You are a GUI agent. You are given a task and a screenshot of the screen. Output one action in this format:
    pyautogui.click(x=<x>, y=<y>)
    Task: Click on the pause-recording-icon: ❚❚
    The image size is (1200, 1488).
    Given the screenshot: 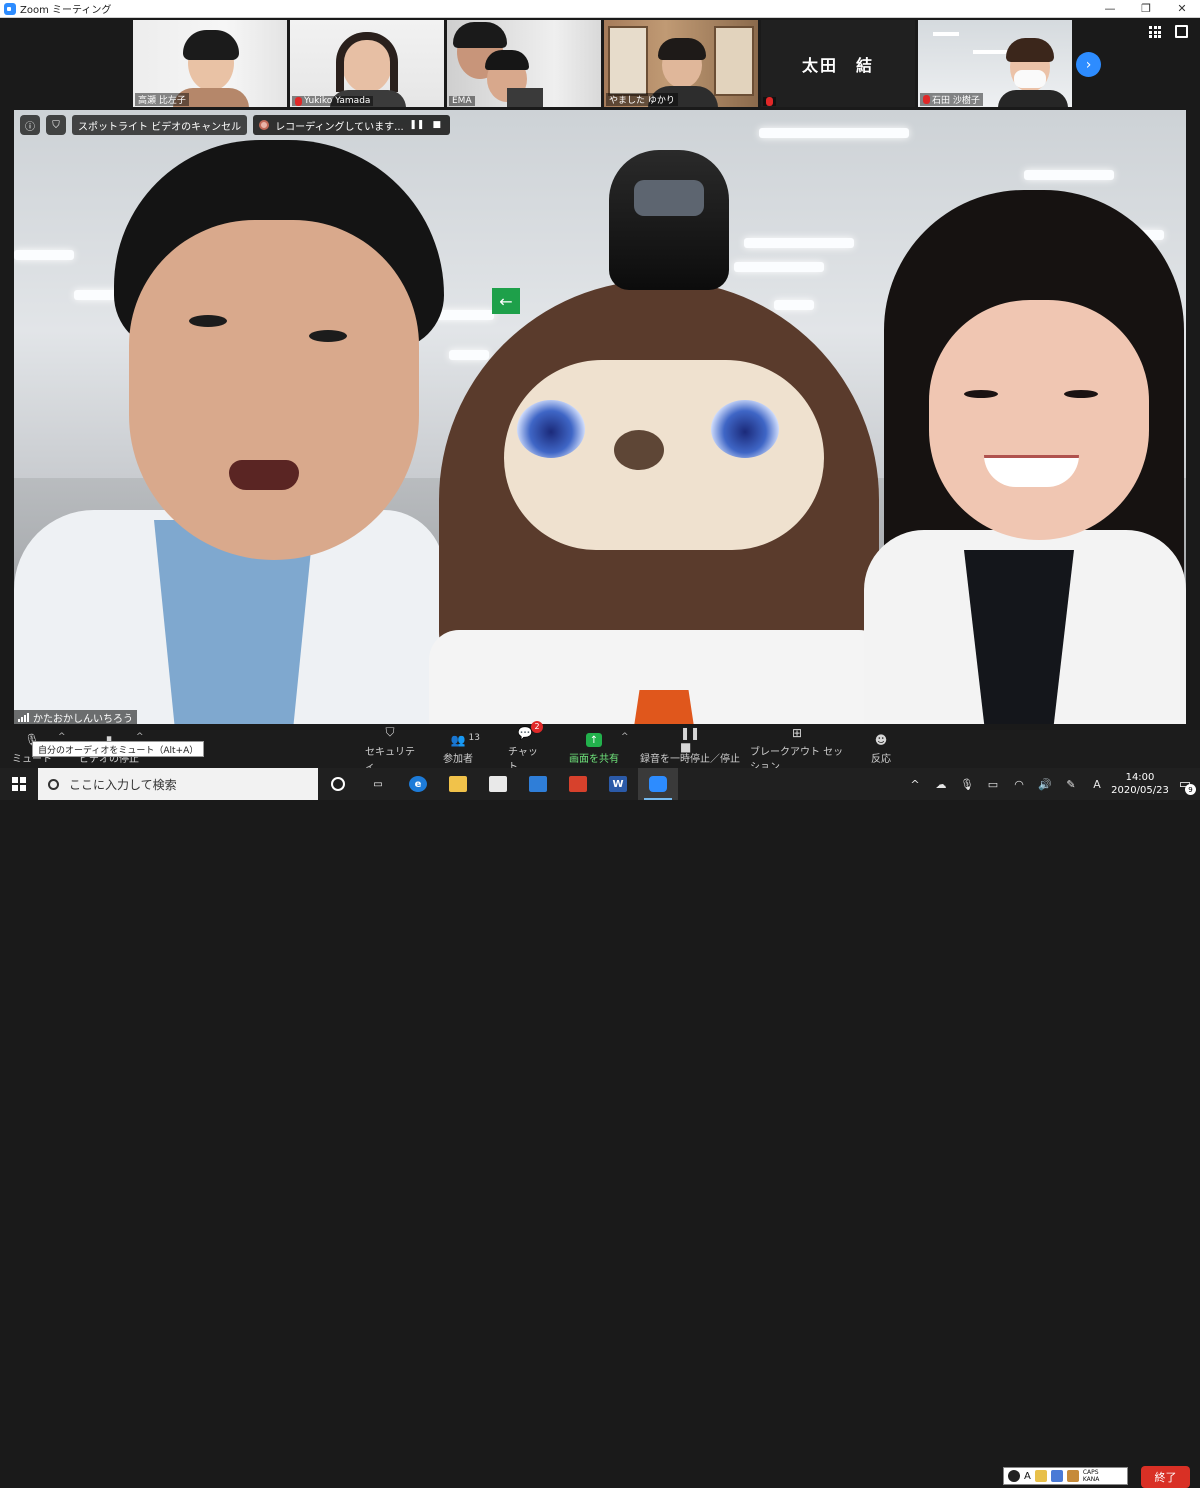 What is the action you would take?
    pyautogui.click(x=416, y=125)
    